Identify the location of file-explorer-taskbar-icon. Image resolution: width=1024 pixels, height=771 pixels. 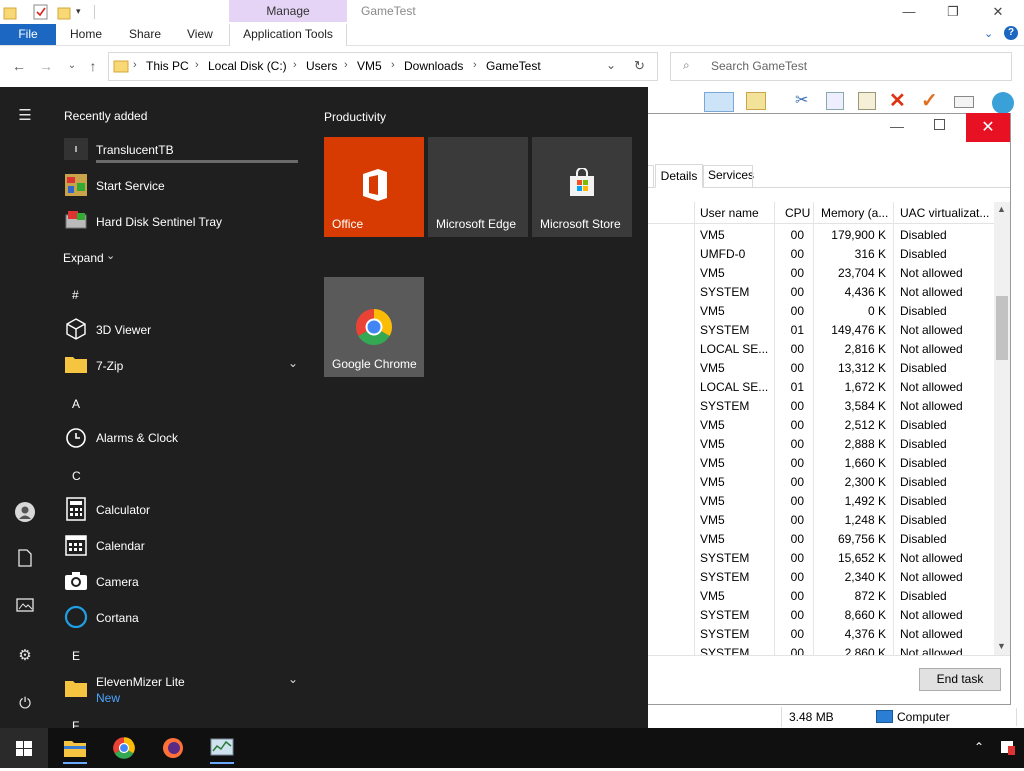
(75, 748).